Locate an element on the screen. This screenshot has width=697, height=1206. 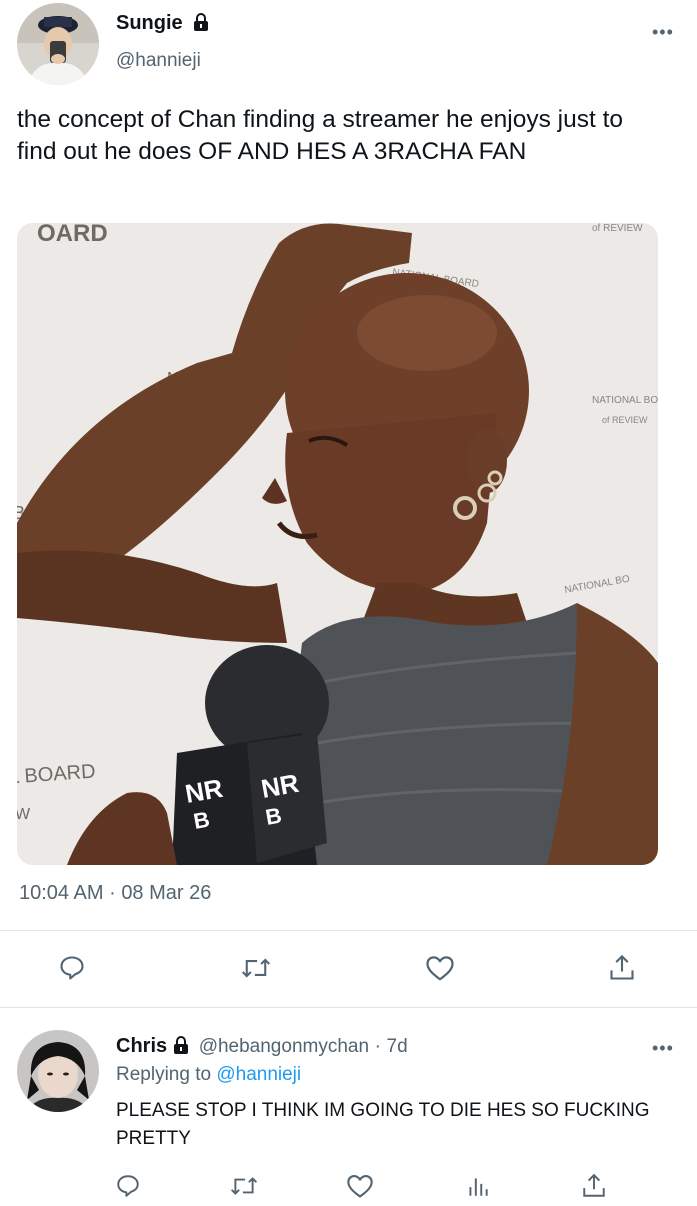
reply-header: Chris @hebangonmychan · 7d is located at coordinates (262, 1046).